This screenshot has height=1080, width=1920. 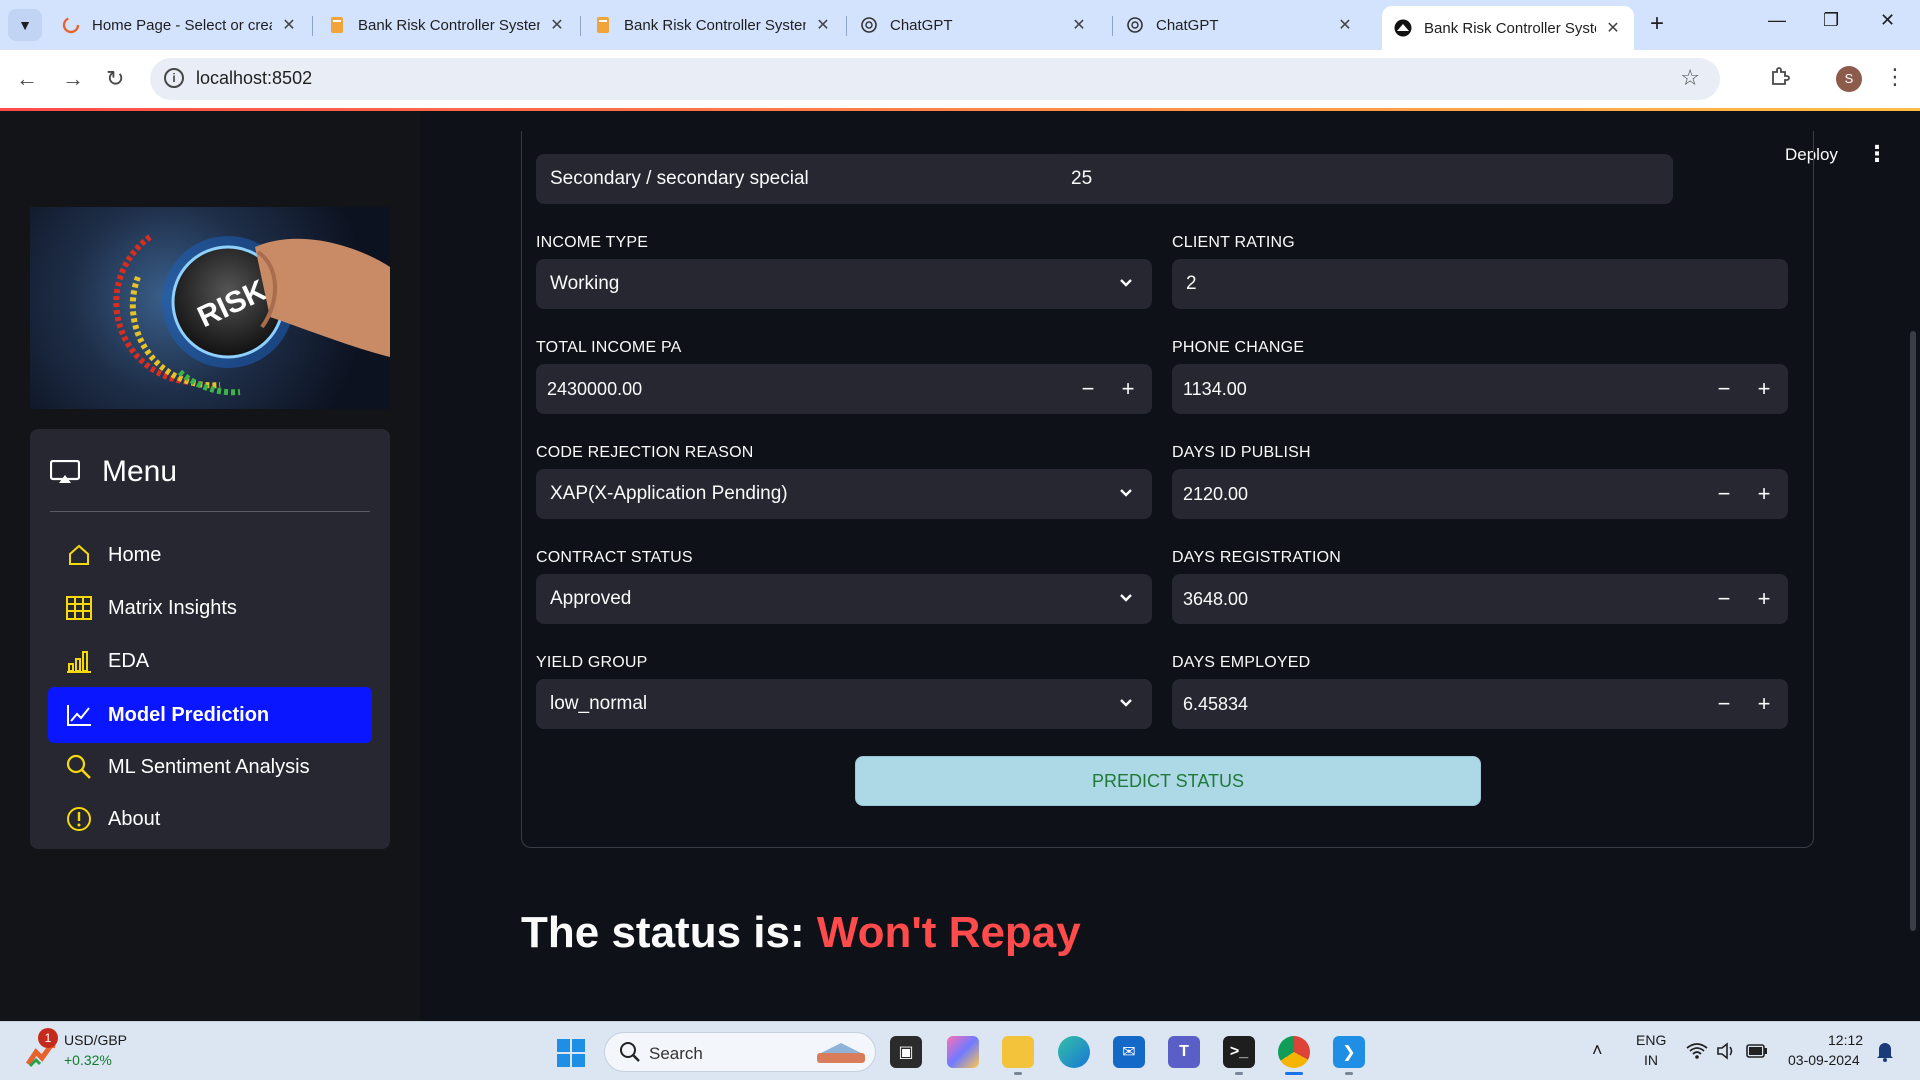 What do you see at coordinates (844, 284) in the screenshot?
I see `income-type-select: Working` at bounding box center [844, 284].